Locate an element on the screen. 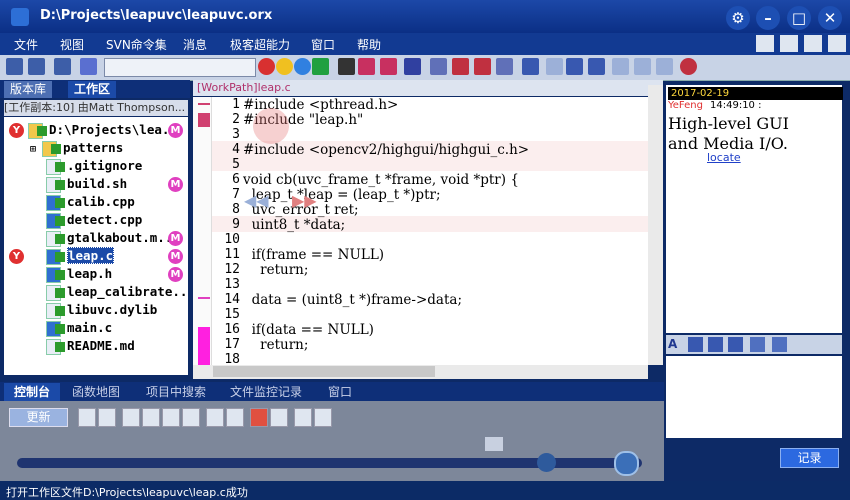 The image size is (850, 500). timeline-marker is located at coordinates (546, 462).